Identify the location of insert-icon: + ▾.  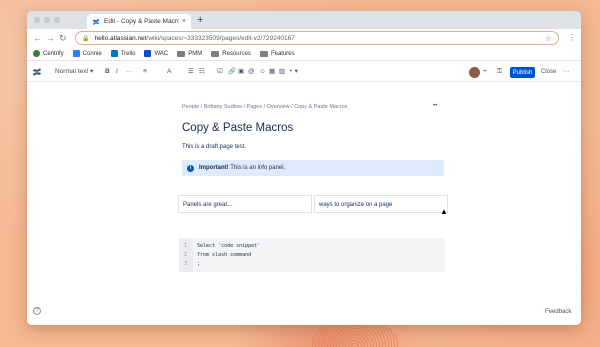
(293, 72).